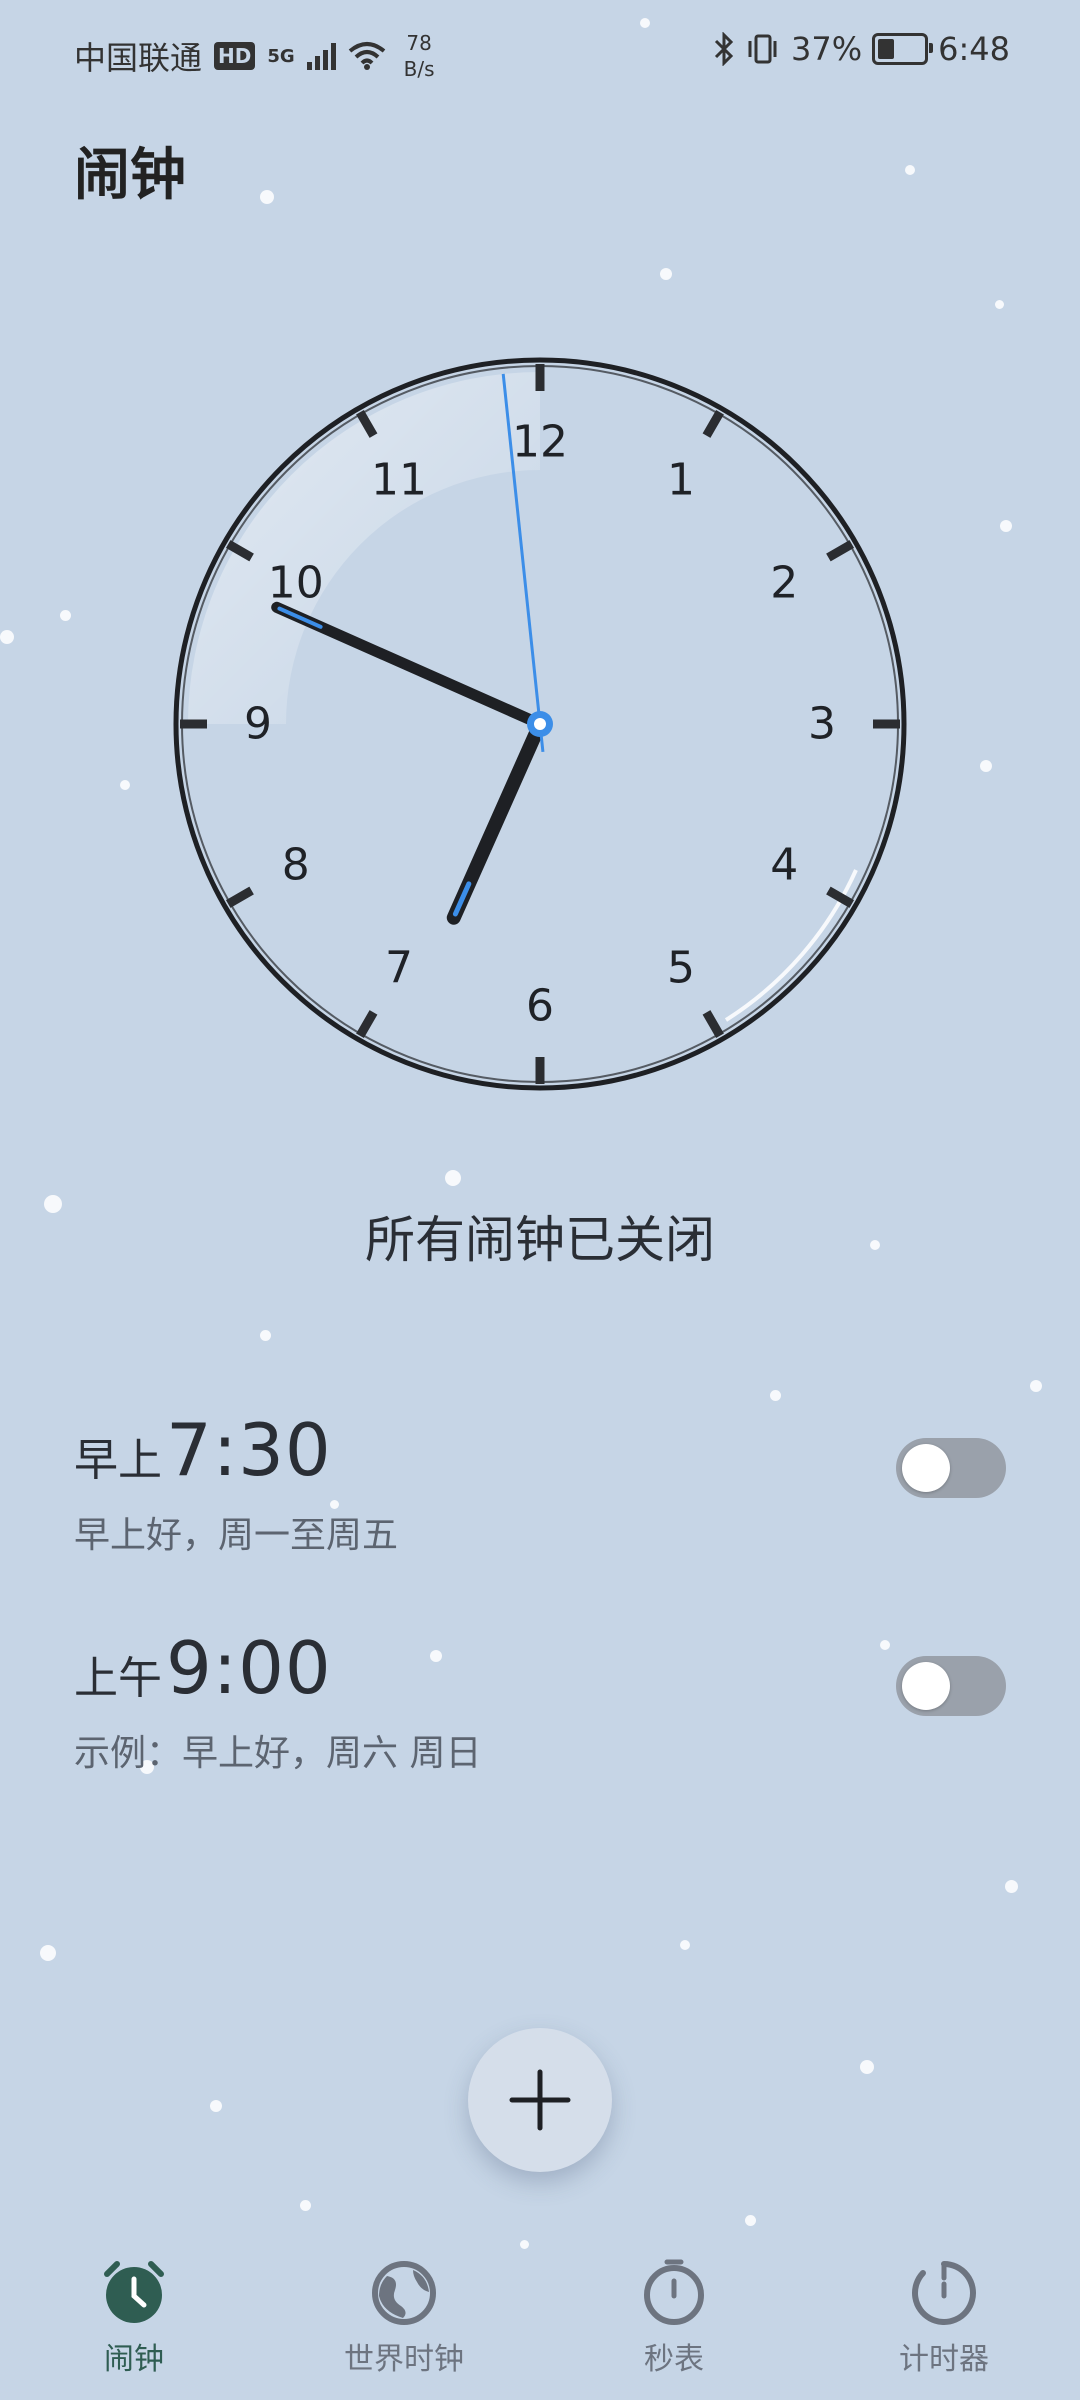 Image resolution: width=1080 pixels, height=2400 pixels. I want to click on tab-label: 秒表, so click(674, 2359).